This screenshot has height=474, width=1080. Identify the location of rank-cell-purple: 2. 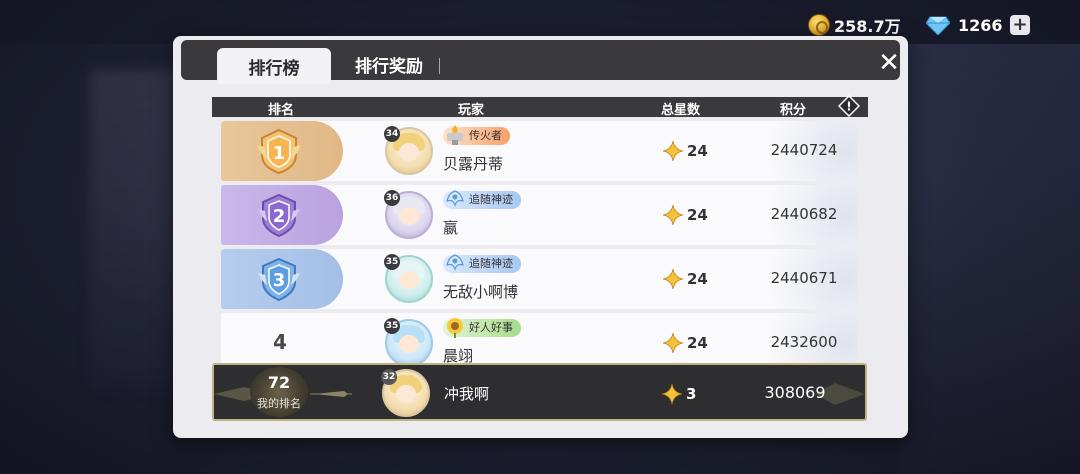
(282, 215).